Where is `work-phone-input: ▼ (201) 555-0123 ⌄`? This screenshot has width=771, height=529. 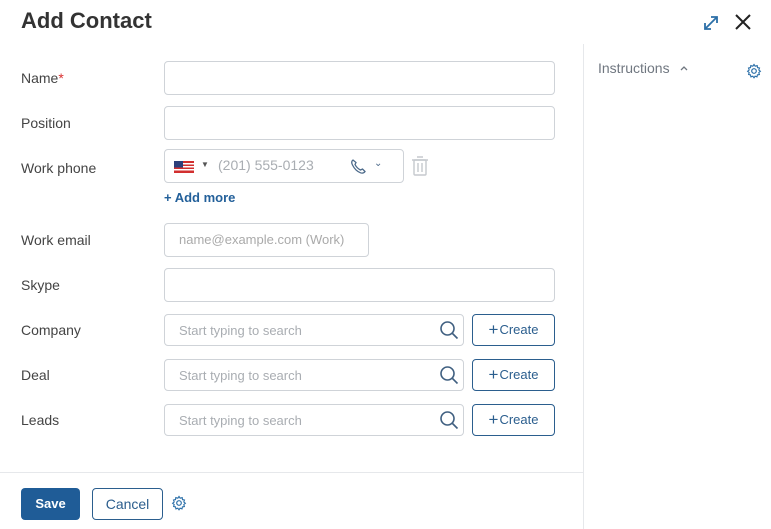
work-phone-input: ▼ (201) 555-0123 ⌄ is located at coordinates (284, 166).